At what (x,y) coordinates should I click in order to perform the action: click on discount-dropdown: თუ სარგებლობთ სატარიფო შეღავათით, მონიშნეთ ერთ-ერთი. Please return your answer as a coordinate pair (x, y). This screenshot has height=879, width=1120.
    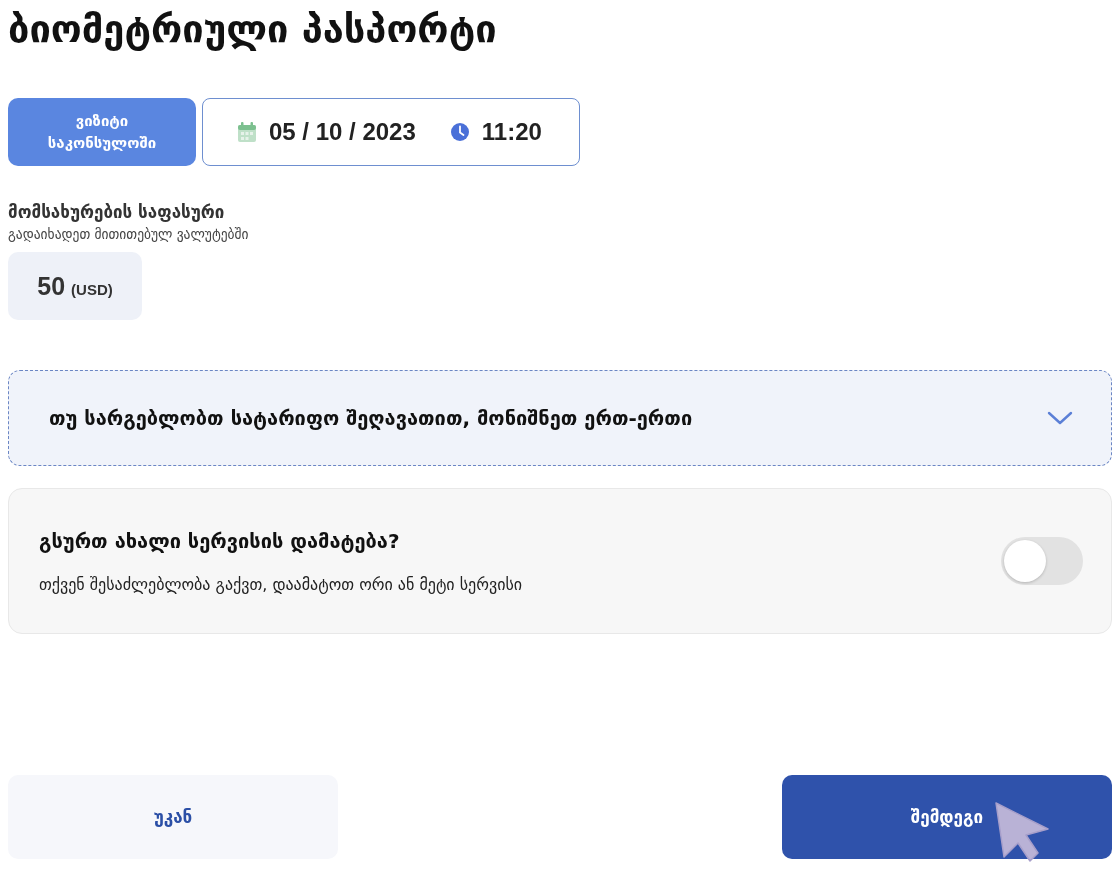
    Looking at the image, I should click on (560, 418).